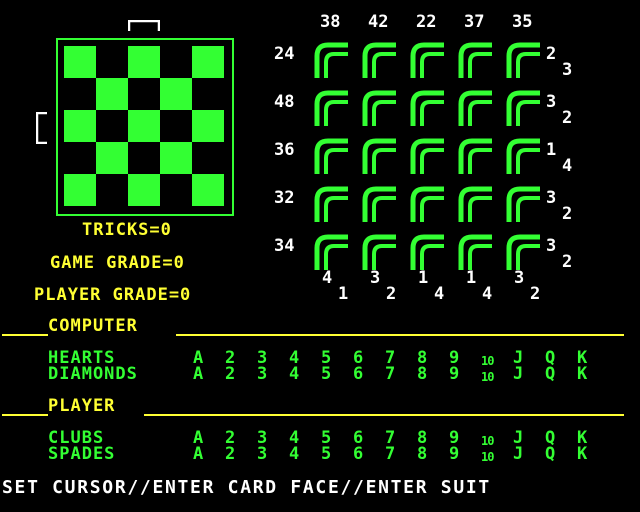 The height and width of the screenshot is (512, 640). Describe the element at coordinates (522, 22) in the screenshot. I see `column-header: 35` at that location.